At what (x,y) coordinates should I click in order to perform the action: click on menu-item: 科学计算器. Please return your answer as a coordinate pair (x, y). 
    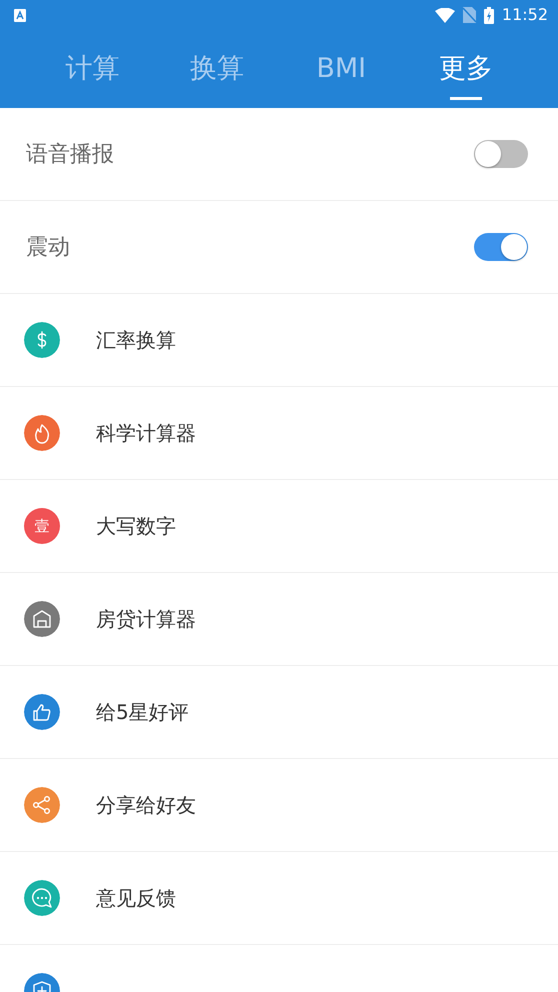
    Looking at the image, I should click on (279, 433).